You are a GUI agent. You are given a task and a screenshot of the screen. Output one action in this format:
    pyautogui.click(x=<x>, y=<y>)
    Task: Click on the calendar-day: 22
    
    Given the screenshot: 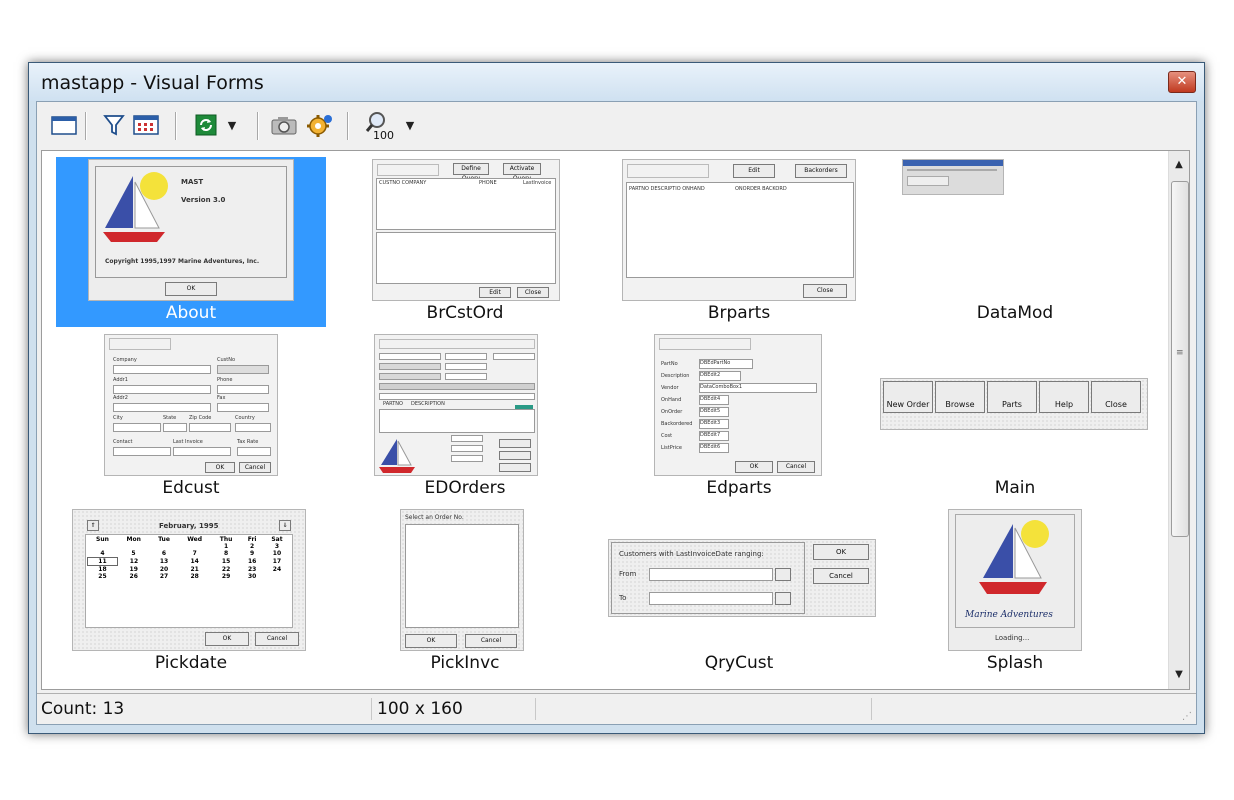 What is the action you would take?
    pyautogui.click(x=226, y=570)
    